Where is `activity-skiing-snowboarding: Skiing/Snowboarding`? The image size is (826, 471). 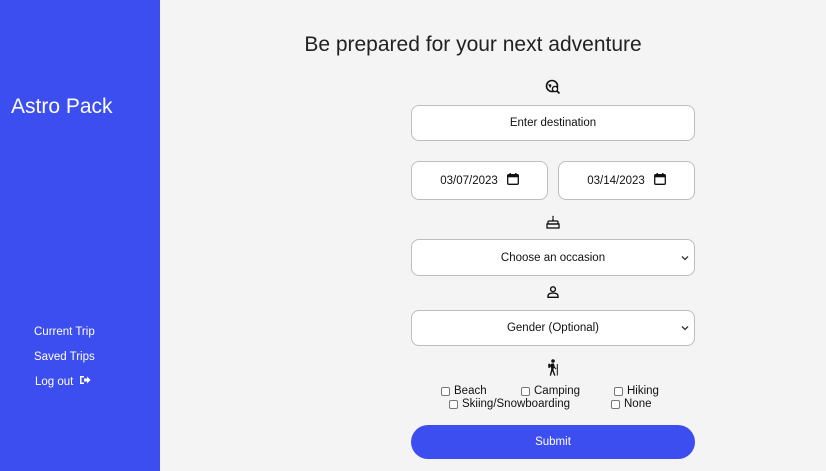 activity-skiing-snowboarding: Skiing/Snowboarding is located at coordinates (509, 404).